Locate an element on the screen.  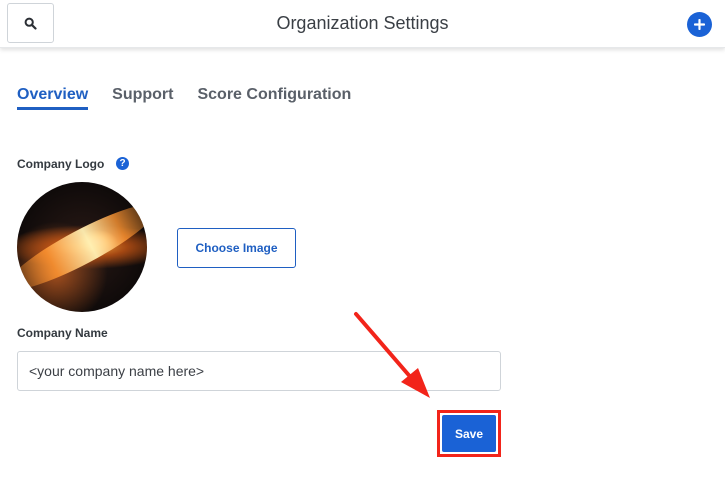
top-bar: Organization Settings is located at coordinates (362, 24).